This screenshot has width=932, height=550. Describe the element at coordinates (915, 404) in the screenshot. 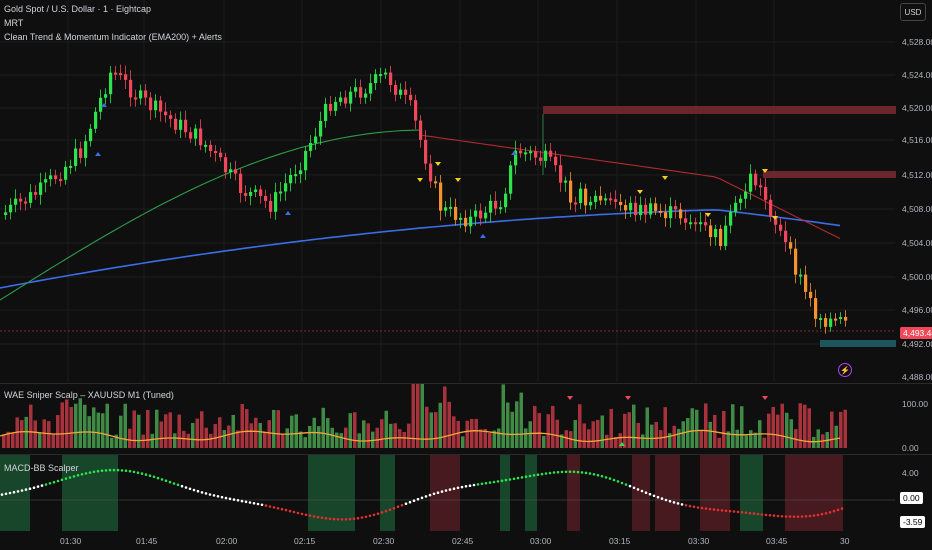

I see `wae-label-100: 100.00` at that location.